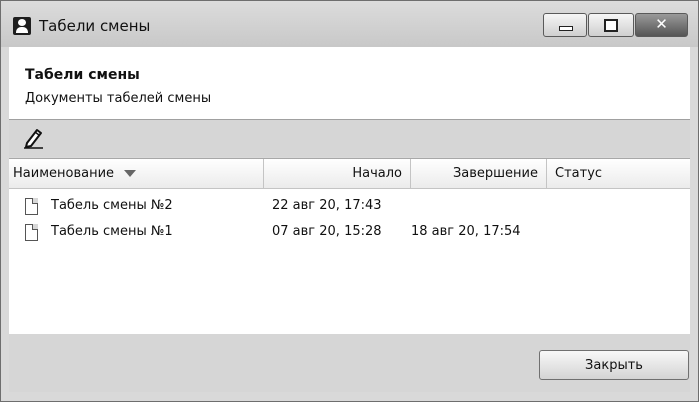  What do you see at coordinates (349, 363) in the screenshot?
I see `dialog-footer: Закрыть` at bounding box center [349, 363].